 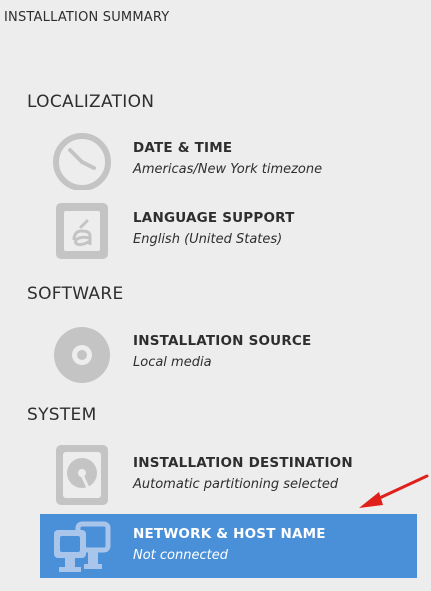 What do you see at coordinates (208, 239) in the screenshot?
I see `spoke-status: English (United States)` at bounding box center [208, 239].